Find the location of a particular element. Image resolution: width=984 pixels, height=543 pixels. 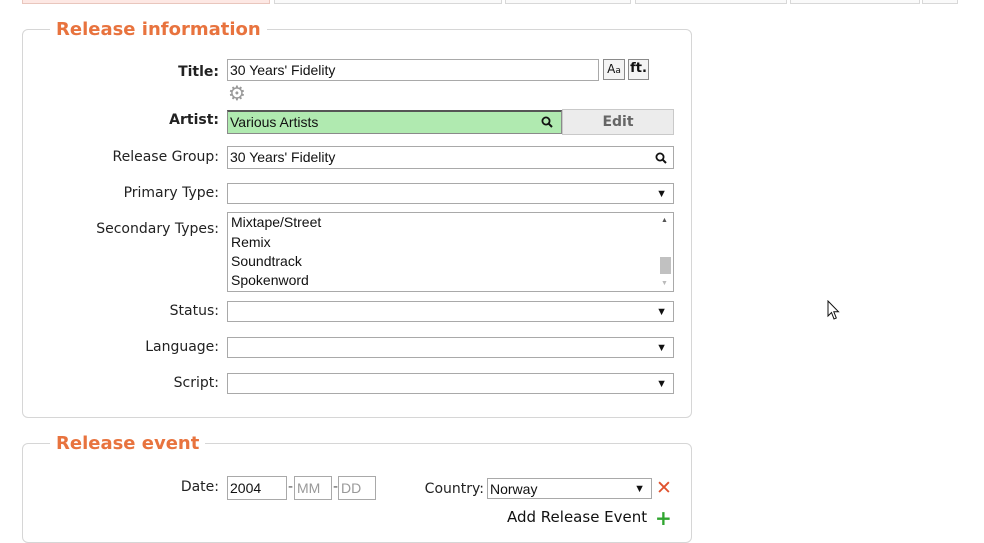

tab-release-information is located at coordinates (146, 2).